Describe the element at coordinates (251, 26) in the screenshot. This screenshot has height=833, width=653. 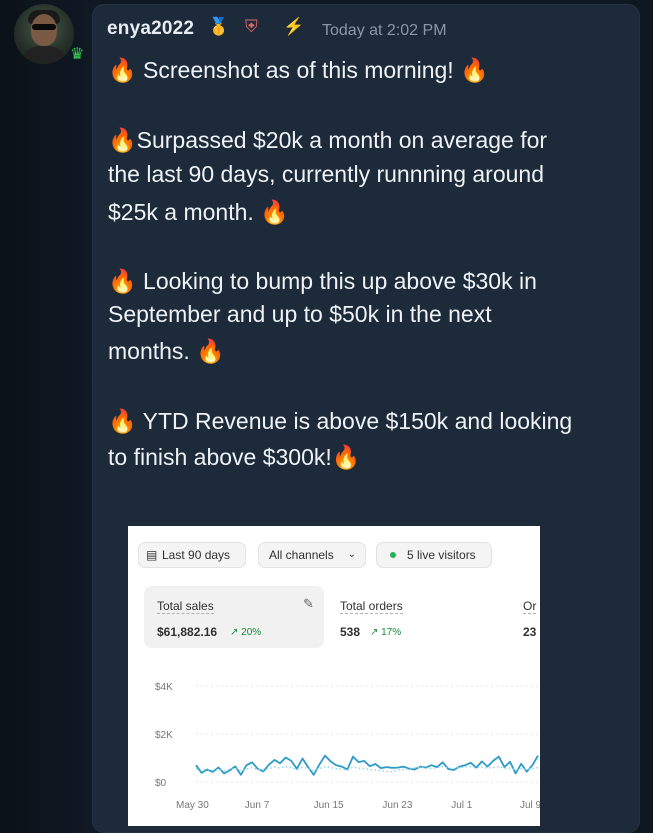
I see `shield-icon: ⛨` at that location.